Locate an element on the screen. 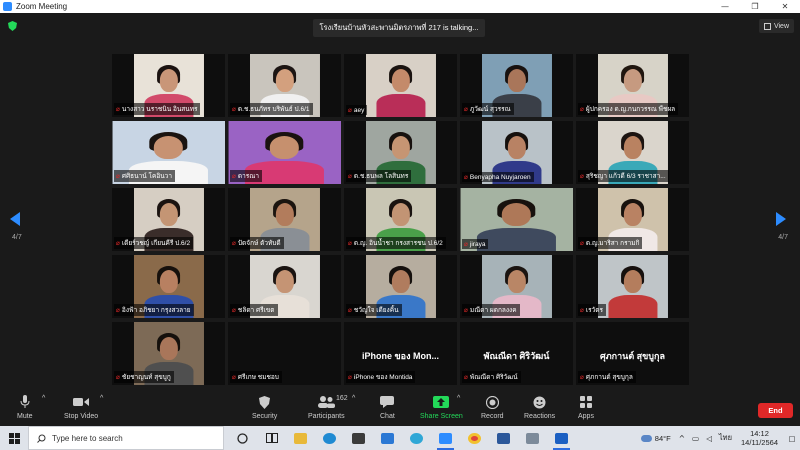 The width and height of the screenshot is (800, 450). temperature: 84°F is located at coordinates (662, 438).